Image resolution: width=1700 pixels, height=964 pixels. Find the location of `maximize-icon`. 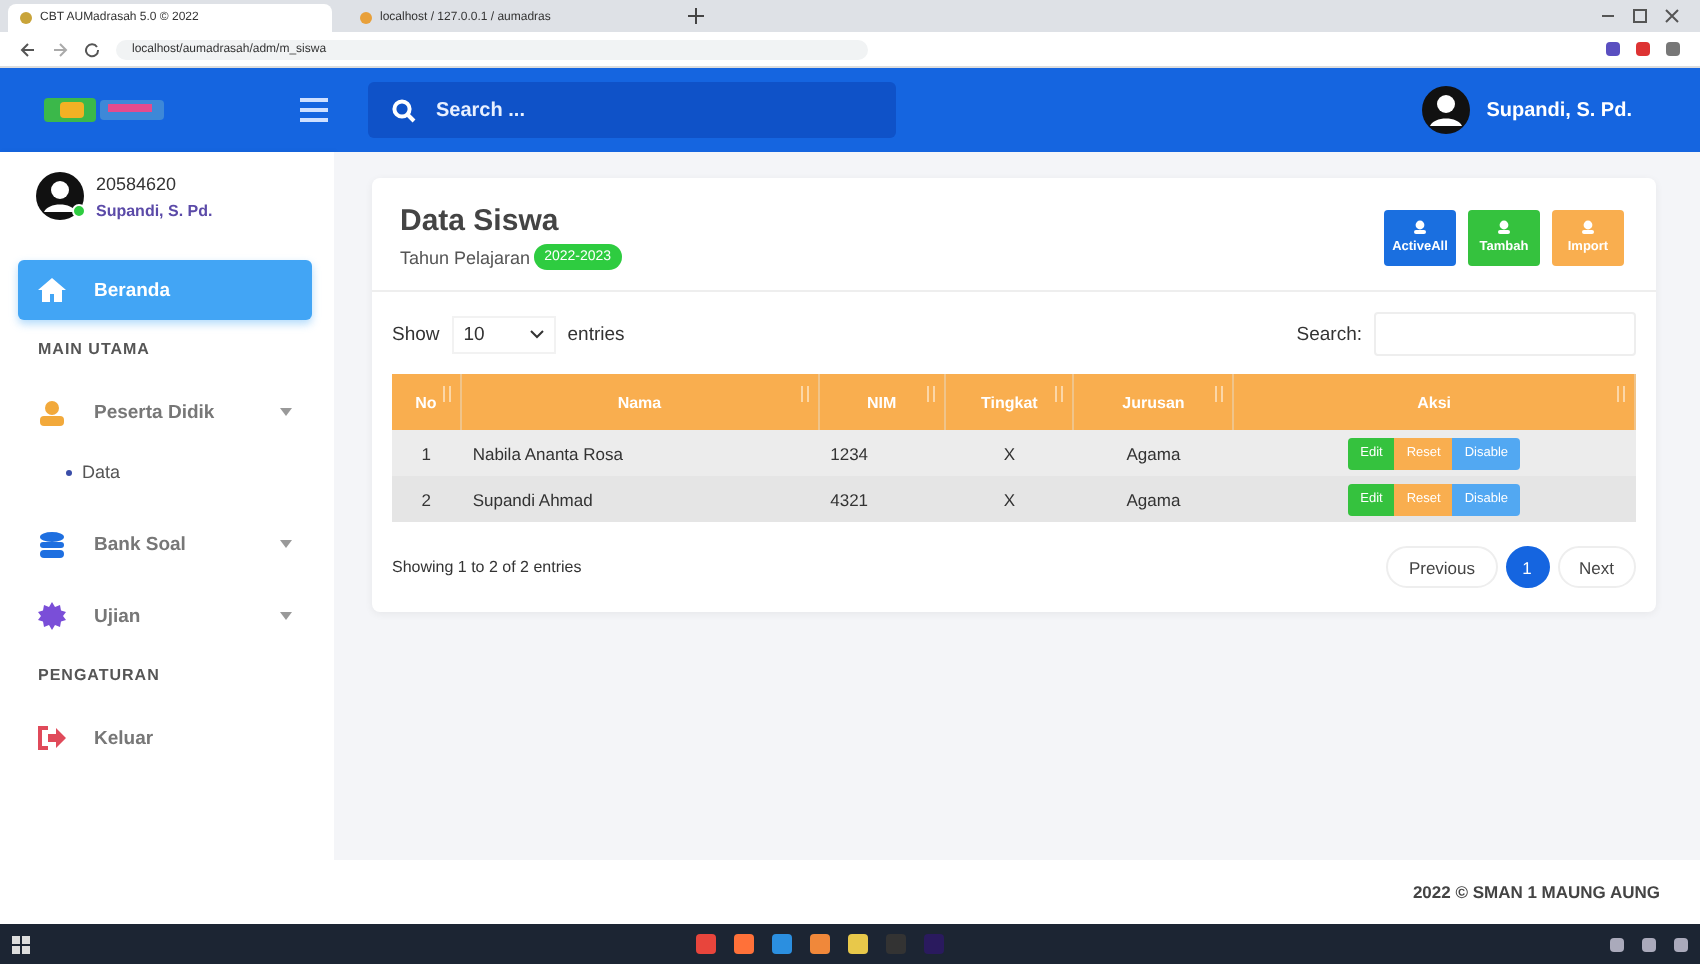

maximize-icon is located at coordinates (1640, 16).